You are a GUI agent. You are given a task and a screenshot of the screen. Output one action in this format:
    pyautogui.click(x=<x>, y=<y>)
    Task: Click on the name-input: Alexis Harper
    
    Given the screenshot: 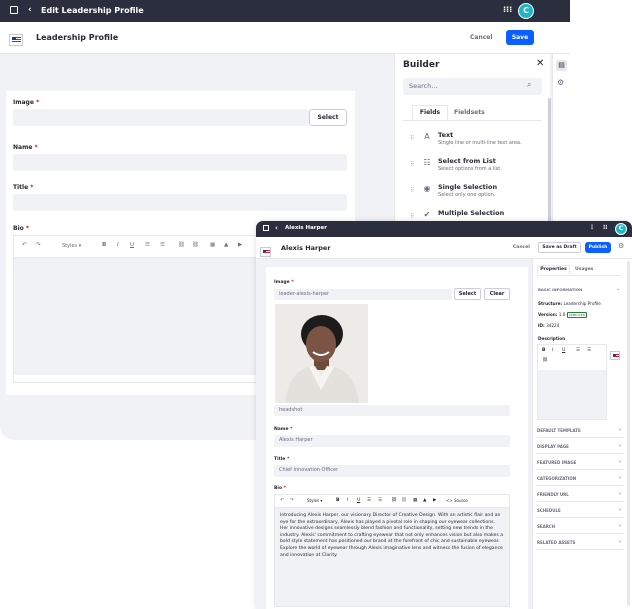 What is the action you would take?
    pyautogui.click(x=392, y=441)
    